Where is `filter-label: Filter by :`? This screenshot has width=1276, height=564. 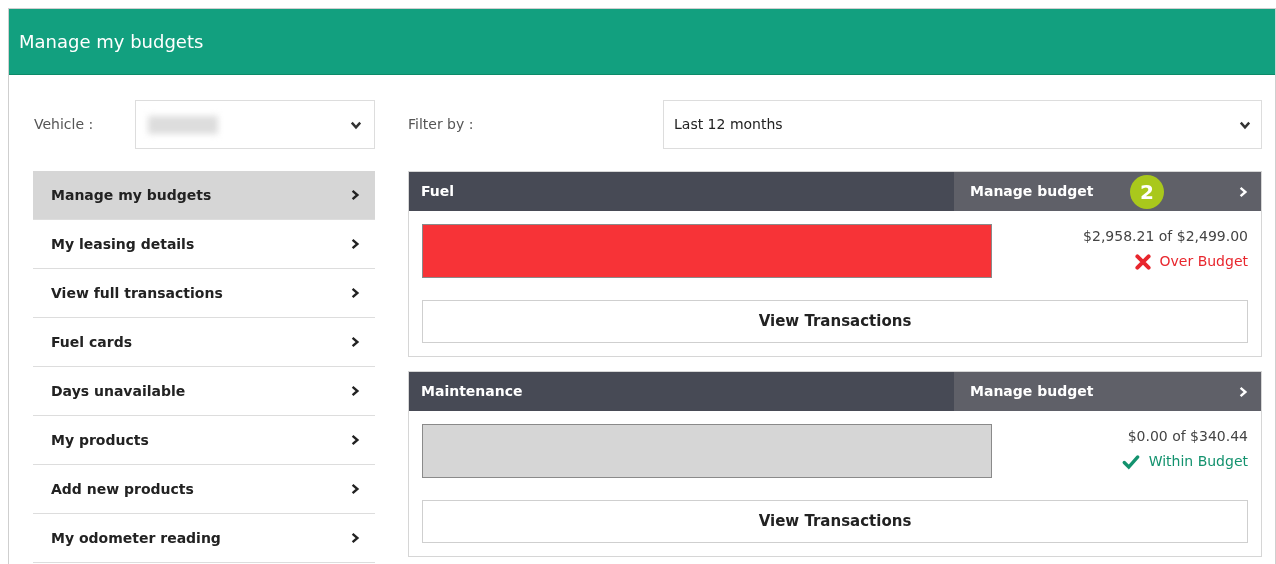
filter-label: Filter by : is located at coordinates (441, 124).